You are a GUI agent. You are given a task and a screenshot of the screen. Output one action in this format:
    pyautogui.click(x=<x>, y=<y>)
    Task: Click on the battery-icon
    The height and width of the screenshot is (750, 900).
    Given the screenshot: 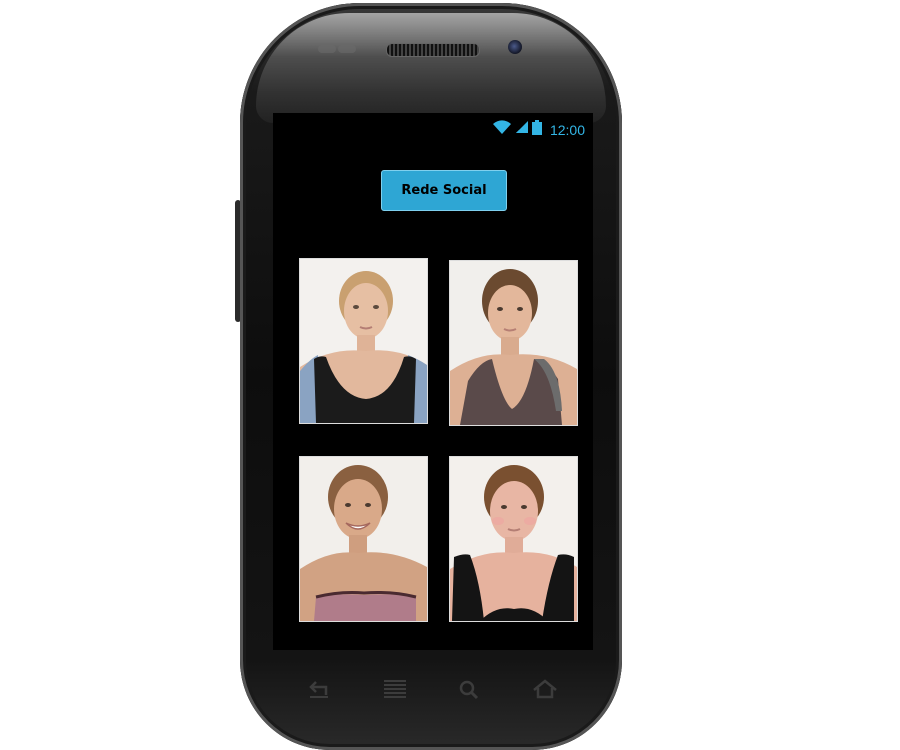 What is the action you would take?
    pyautogui.click(x=536, y=129)
    